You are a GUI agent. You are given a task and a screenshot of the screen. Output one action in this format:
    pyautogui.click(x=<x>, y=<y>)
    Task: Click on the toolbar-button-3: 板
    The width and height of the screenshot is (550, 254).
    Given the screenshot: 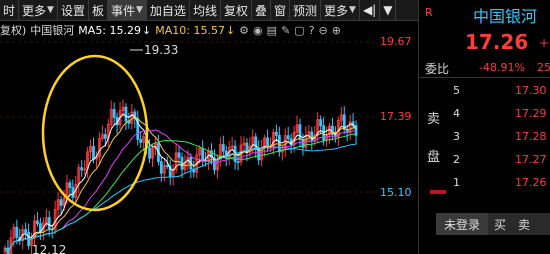 What is the action you would take?
    pyautogui.click(x=98, y=10)
    